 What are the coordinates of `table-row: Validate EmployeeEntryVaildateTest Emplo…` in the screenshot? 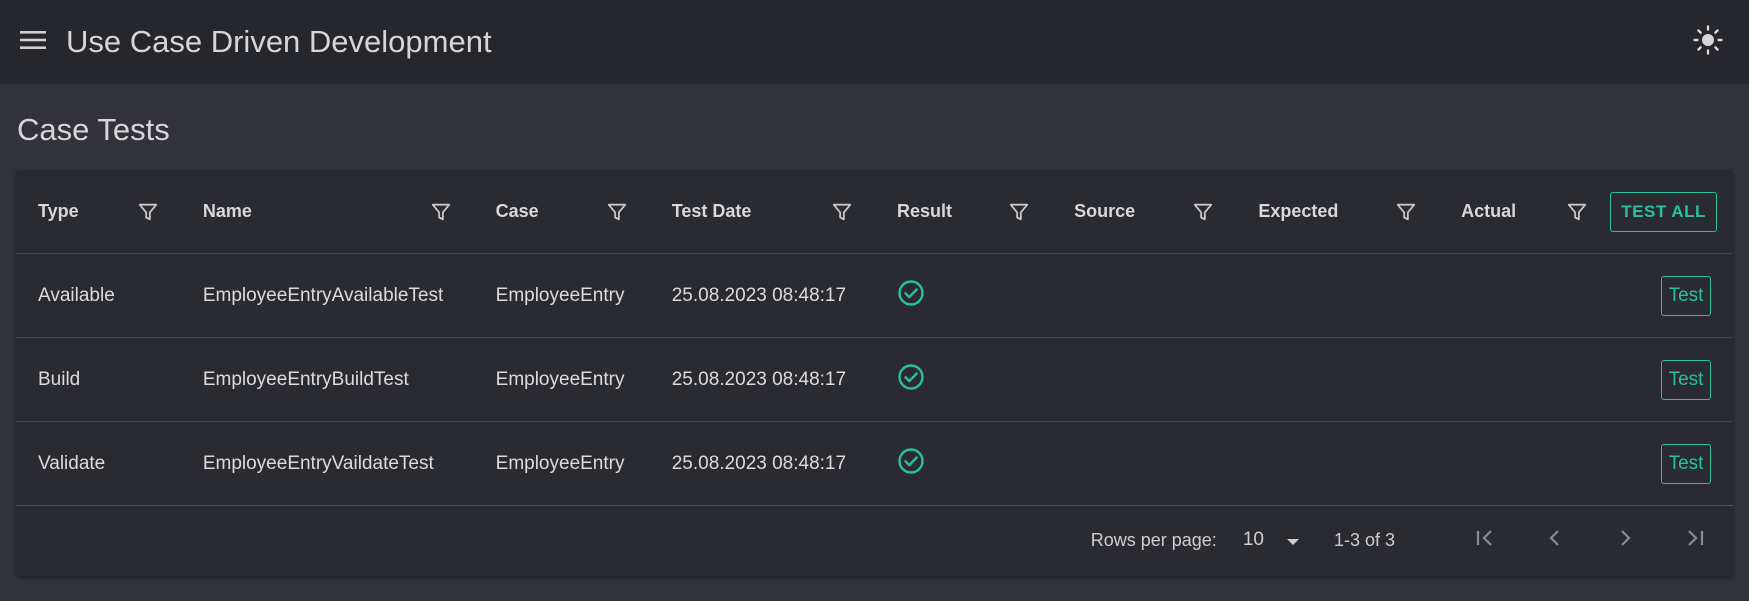 It's located at (874, 463).